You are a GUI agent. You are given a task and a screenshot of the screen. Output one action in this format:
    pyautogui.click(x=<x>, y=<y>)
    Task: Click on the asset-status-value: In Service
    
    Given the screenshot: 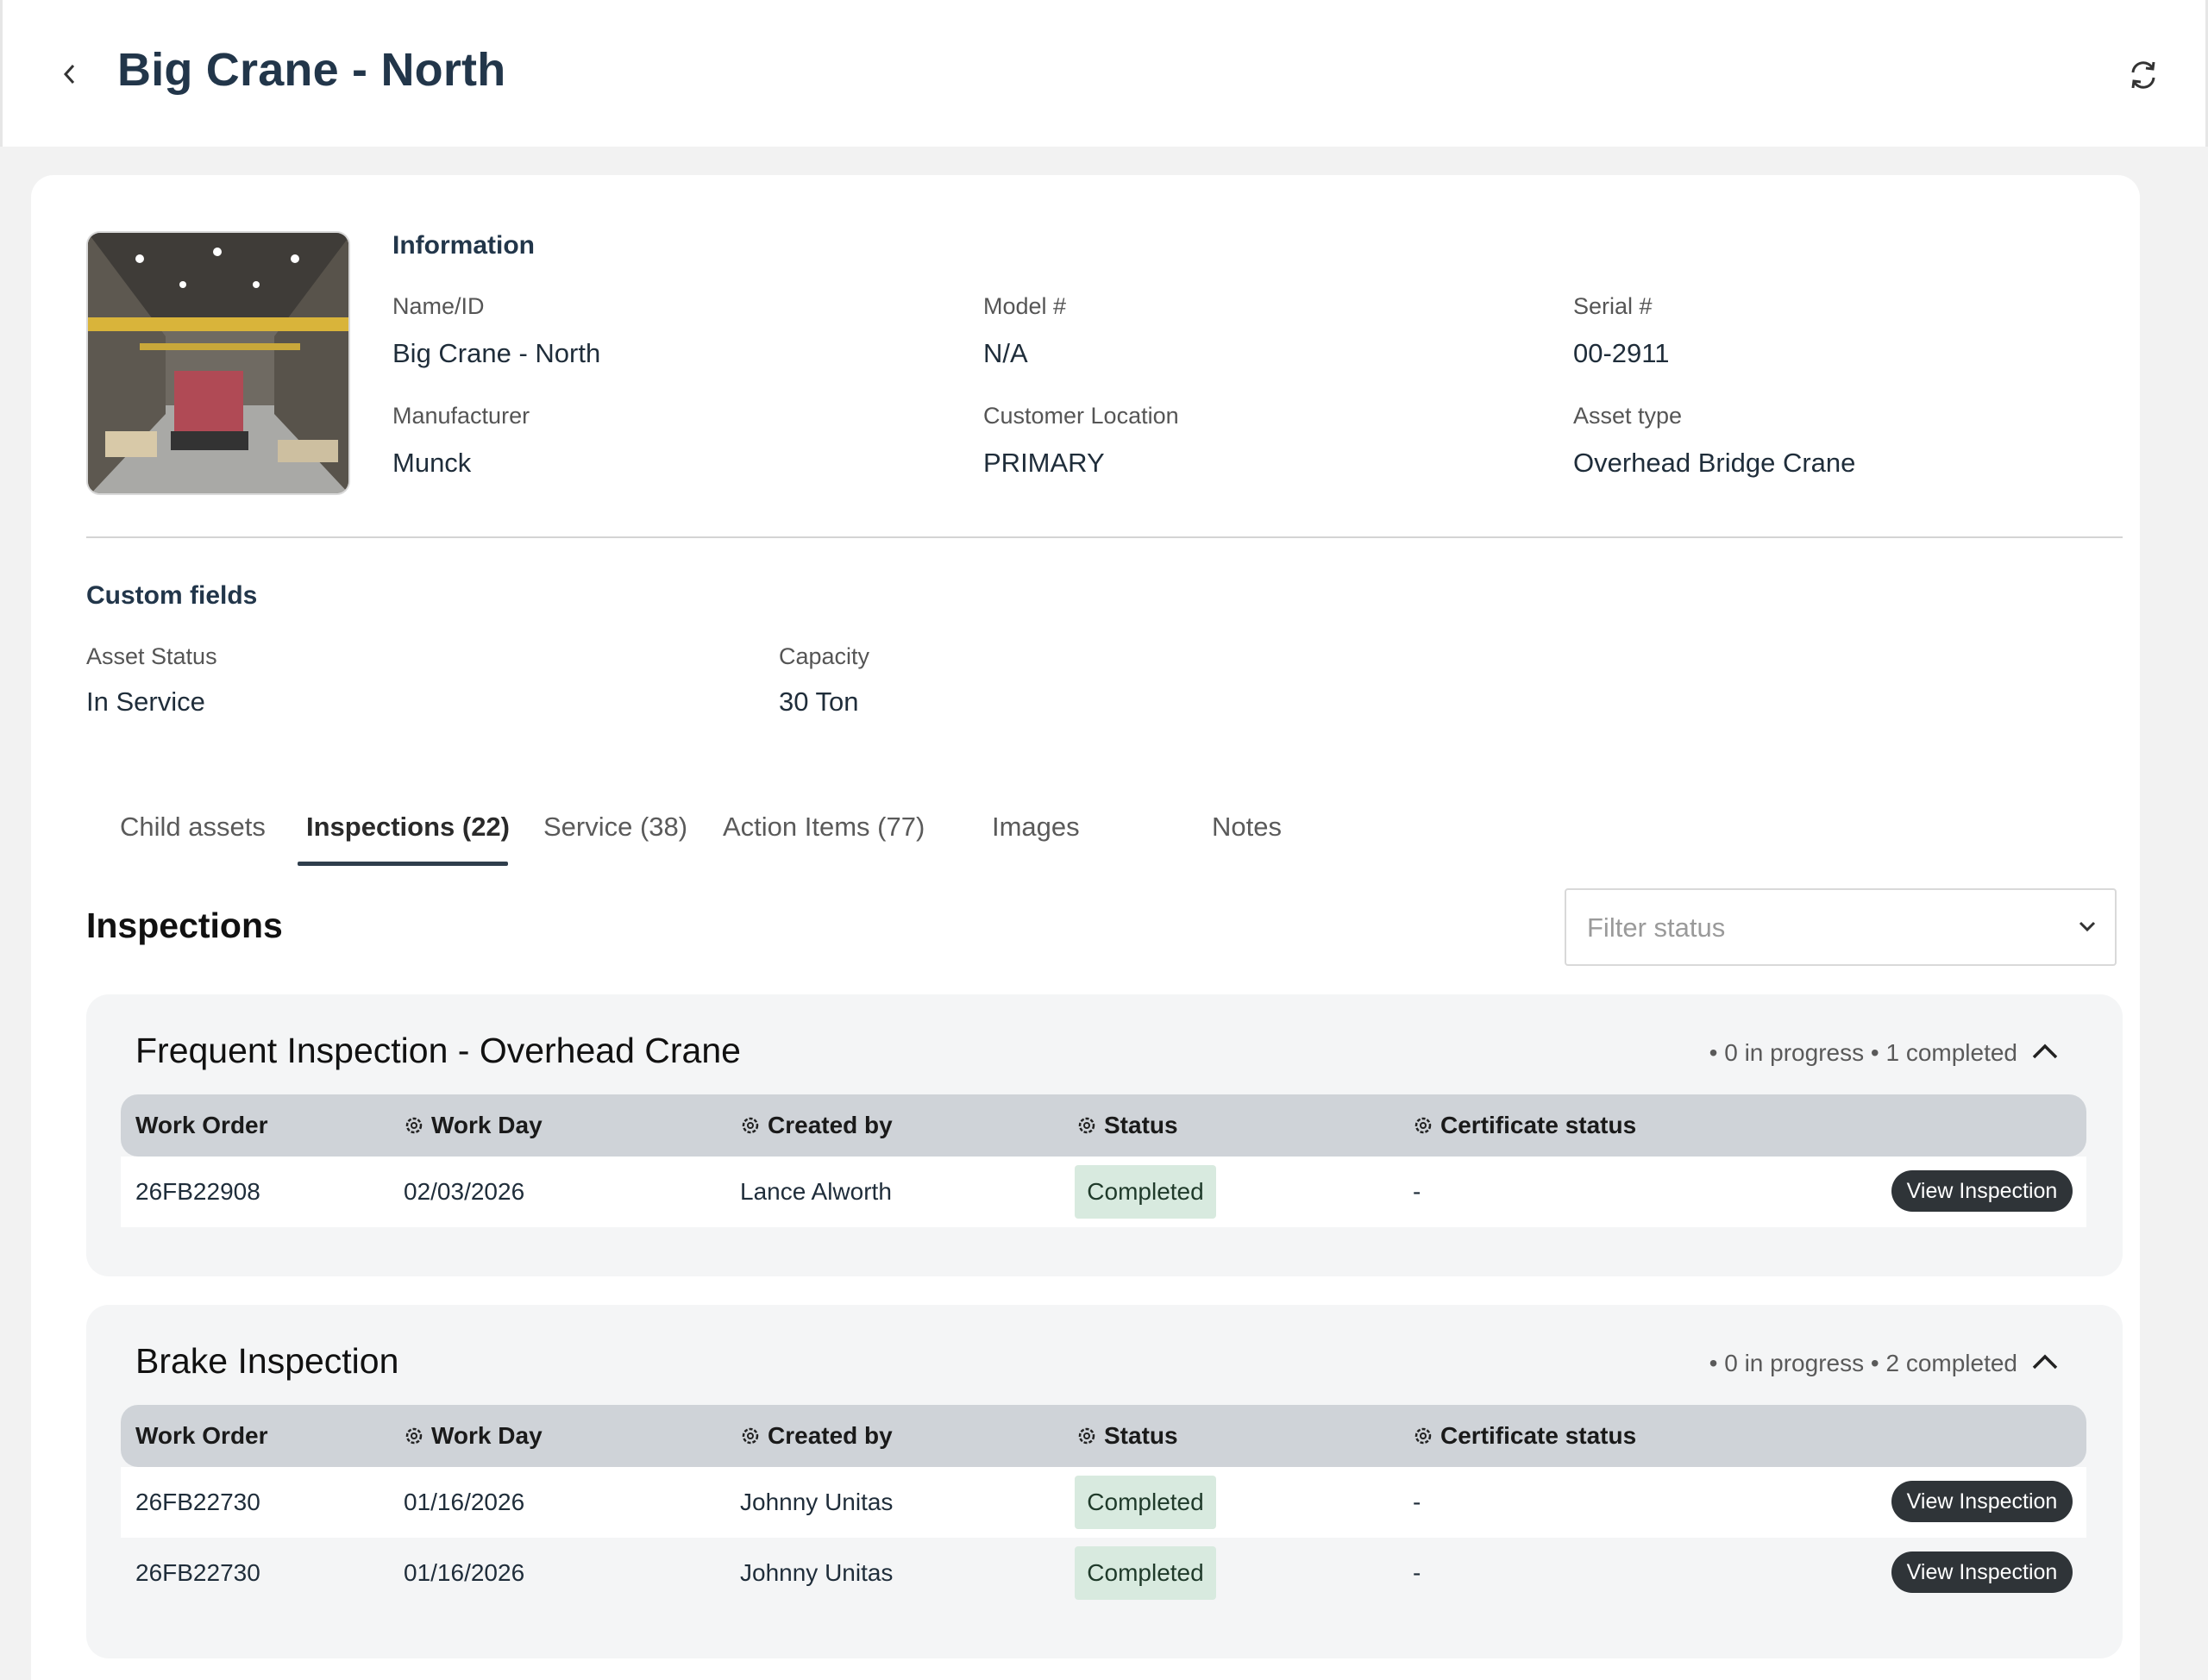 What is the action you would take?
    pyautogui.click(x=146, y=702)
    